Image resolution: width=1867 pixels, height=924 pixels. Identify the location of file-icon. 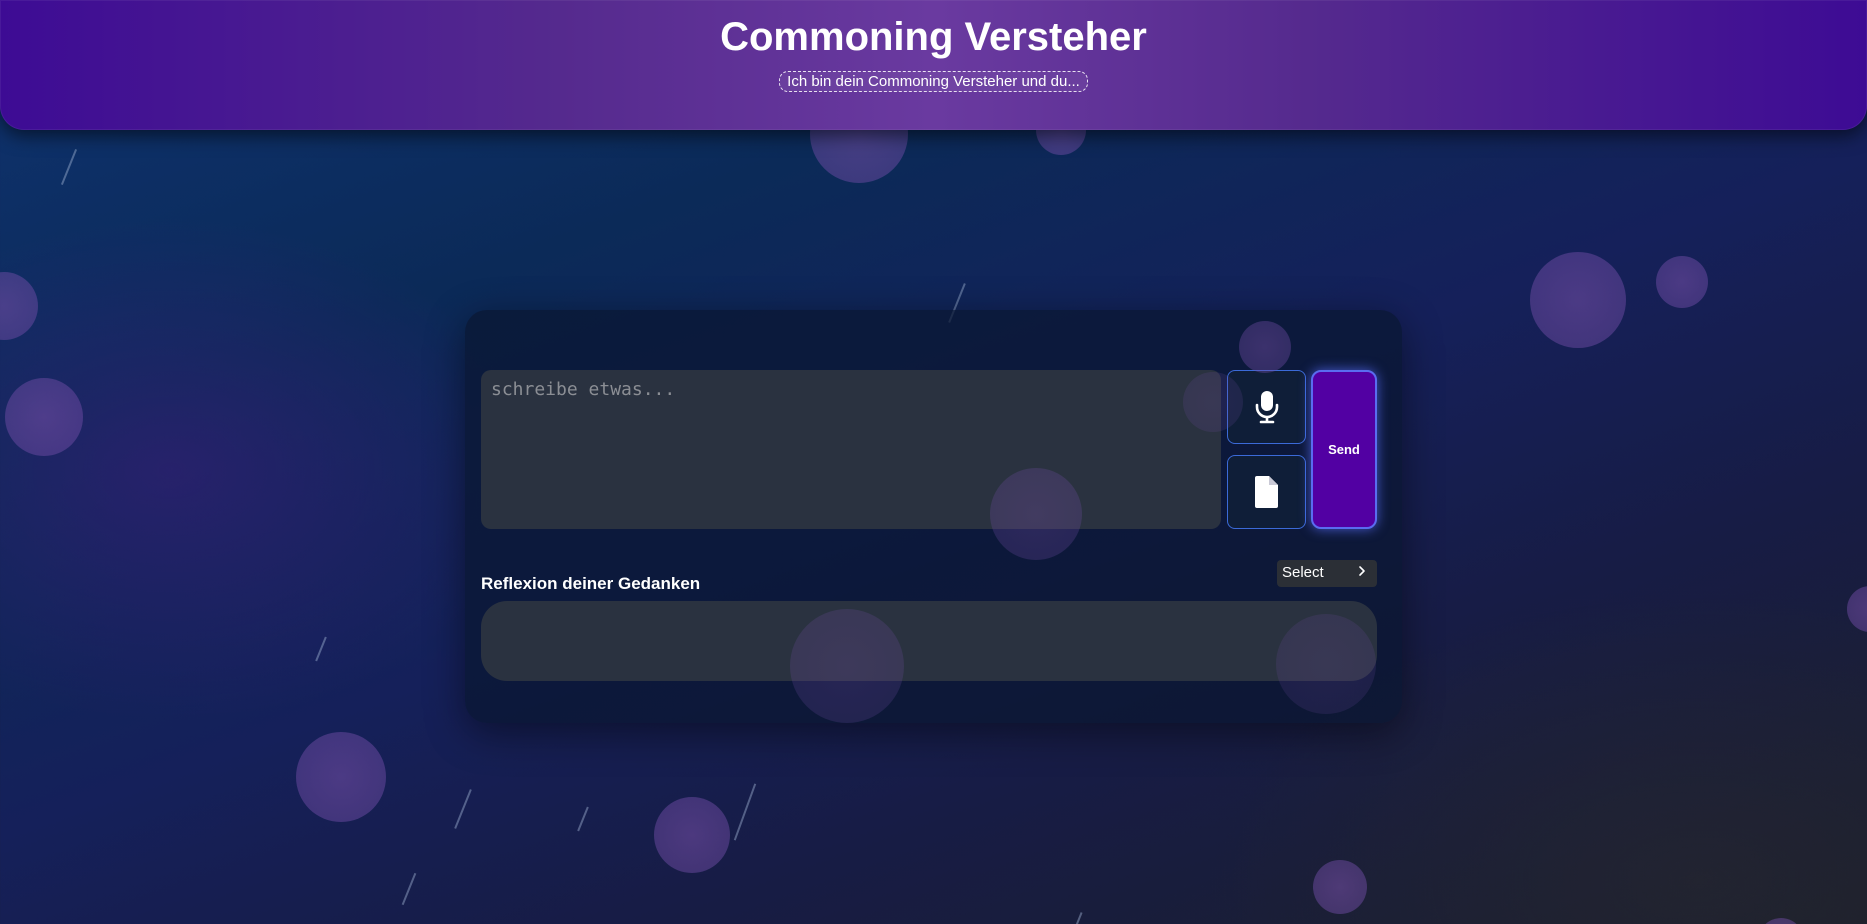
(1266, 492).